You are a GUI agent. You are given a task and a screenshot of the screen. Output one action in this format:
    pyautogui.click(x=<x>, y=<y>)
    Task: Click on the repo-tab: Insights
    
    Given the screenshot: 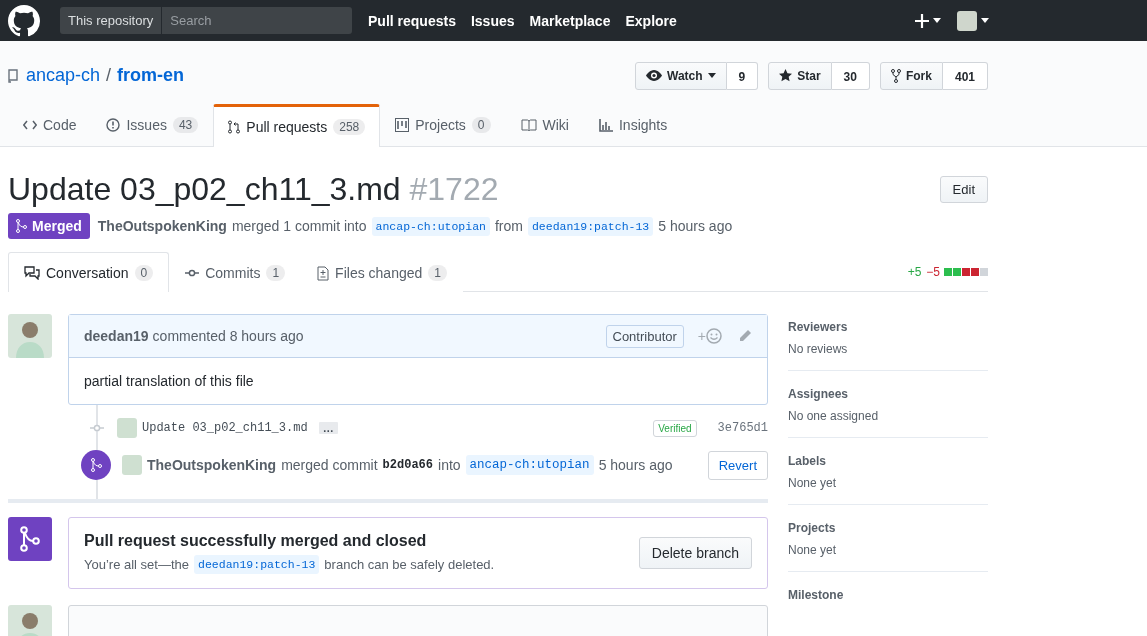 What is the action you would take?
    pyautogui.click(x=633, y=124)
    